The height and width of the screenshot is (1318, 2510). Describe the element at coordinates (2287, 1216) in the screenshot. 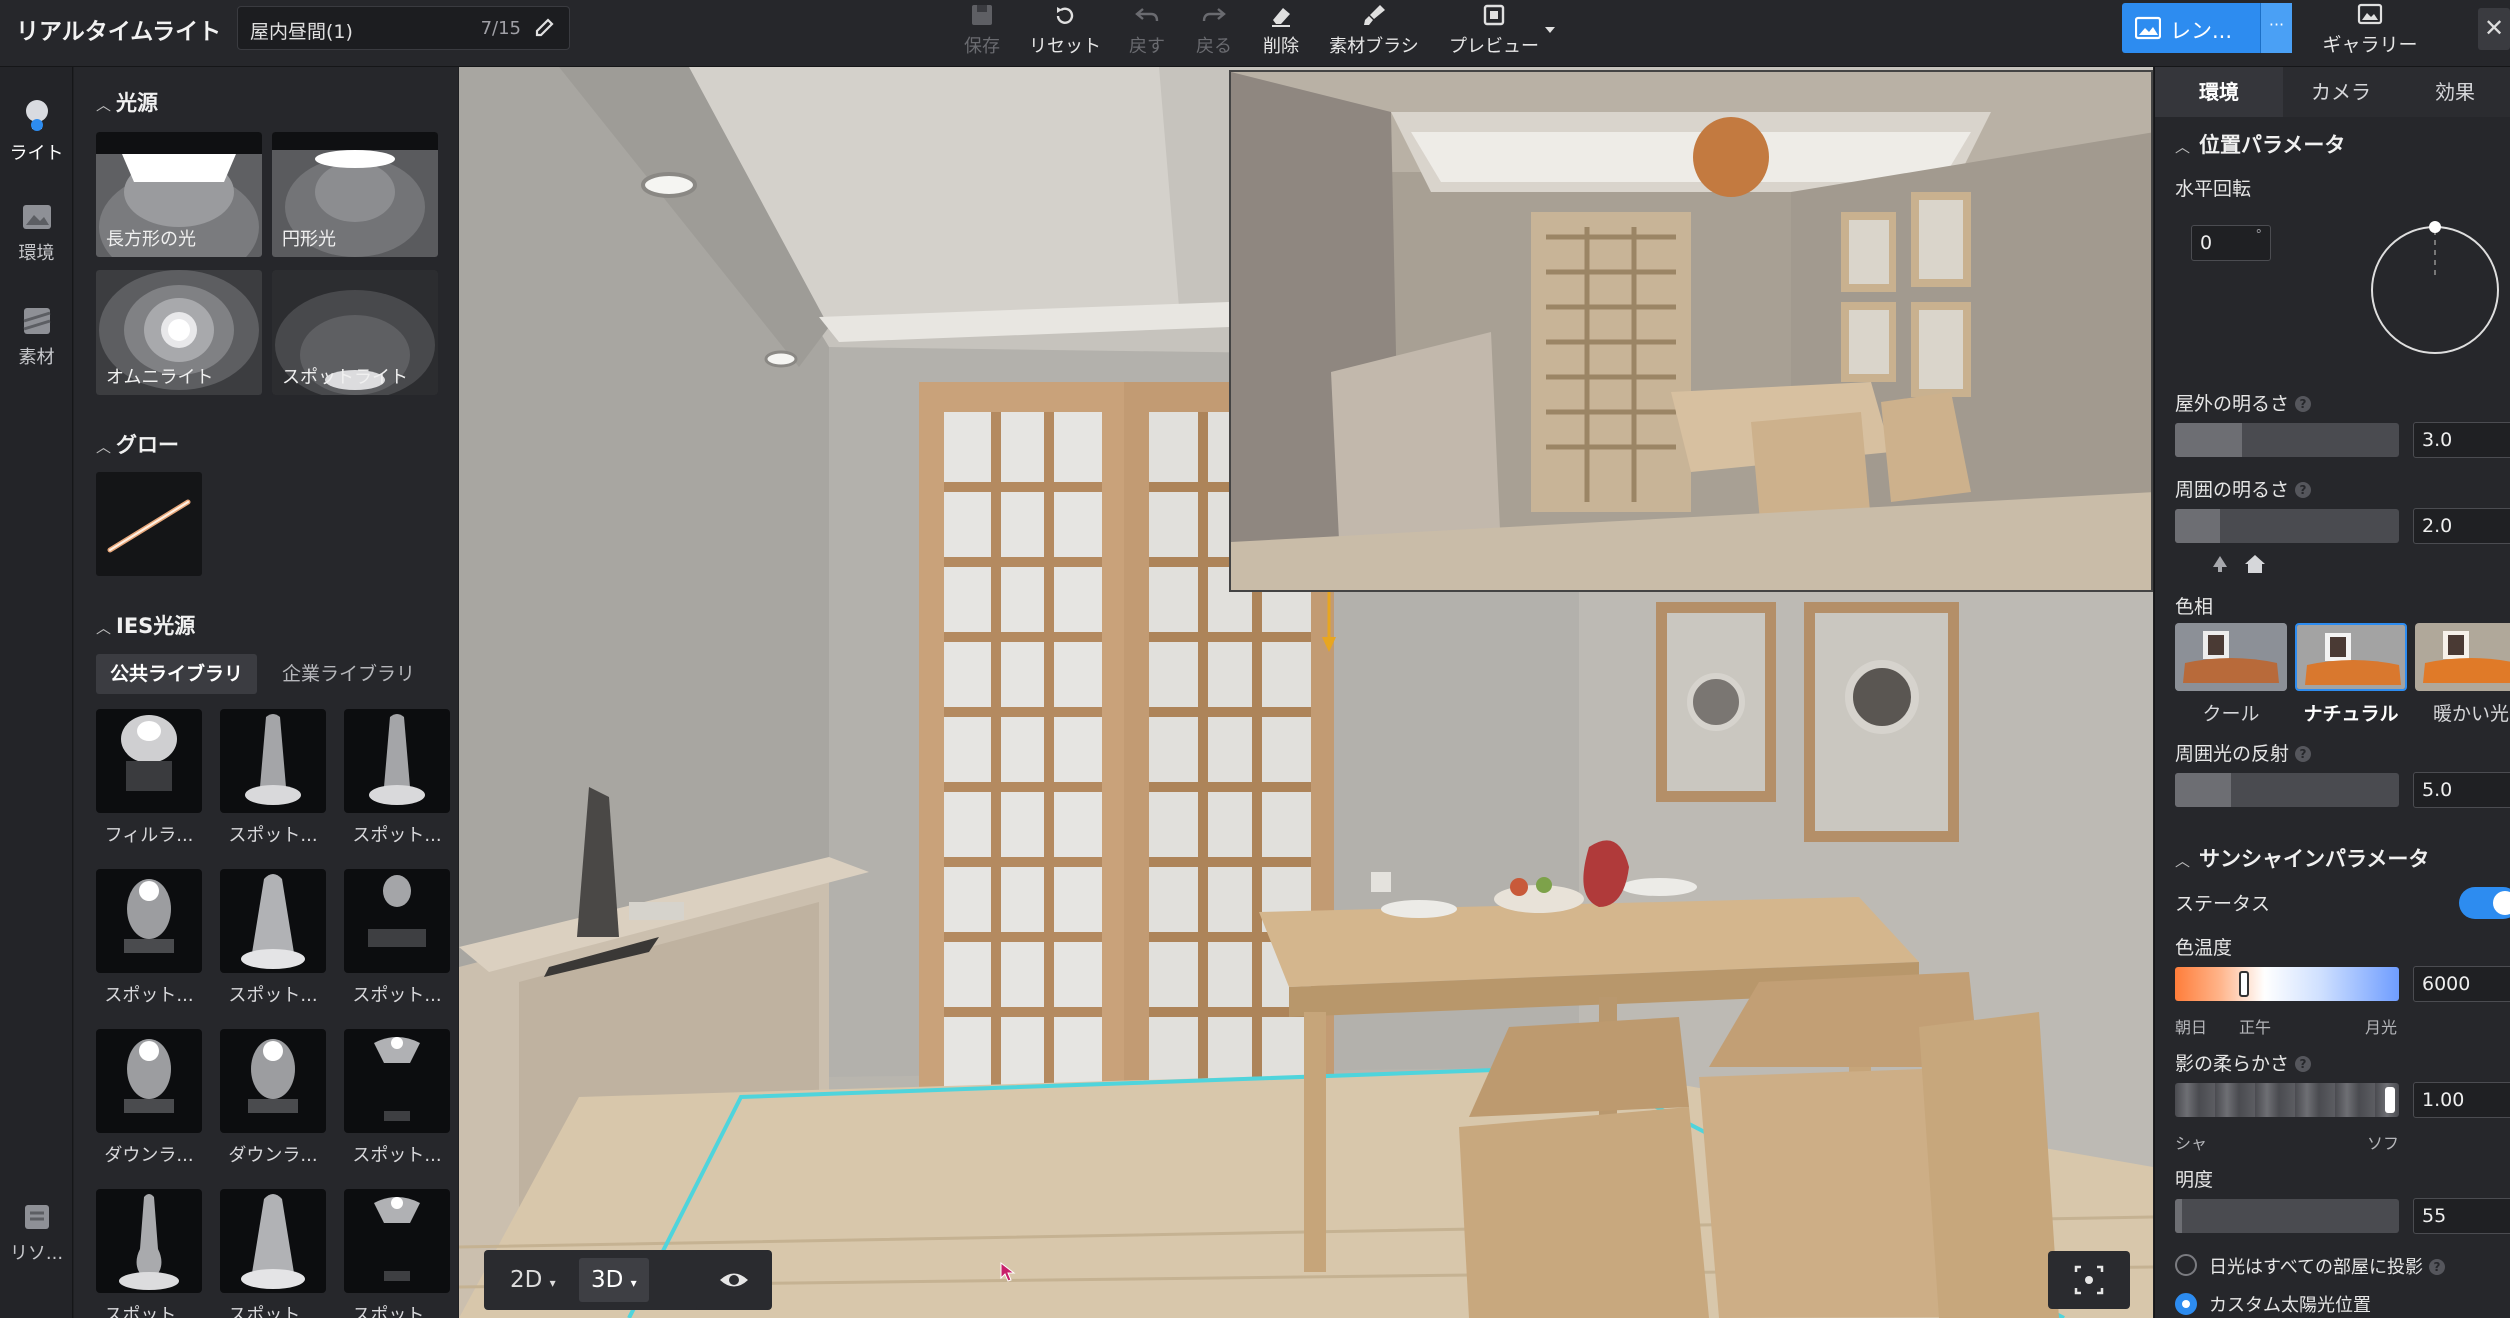

I see `brightness-slider` at that location.